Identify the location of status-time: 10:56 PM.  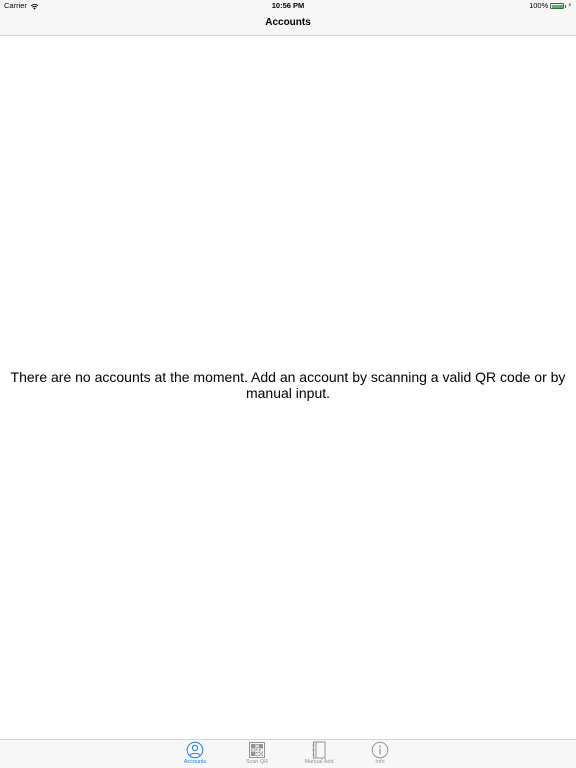
(288, 5).